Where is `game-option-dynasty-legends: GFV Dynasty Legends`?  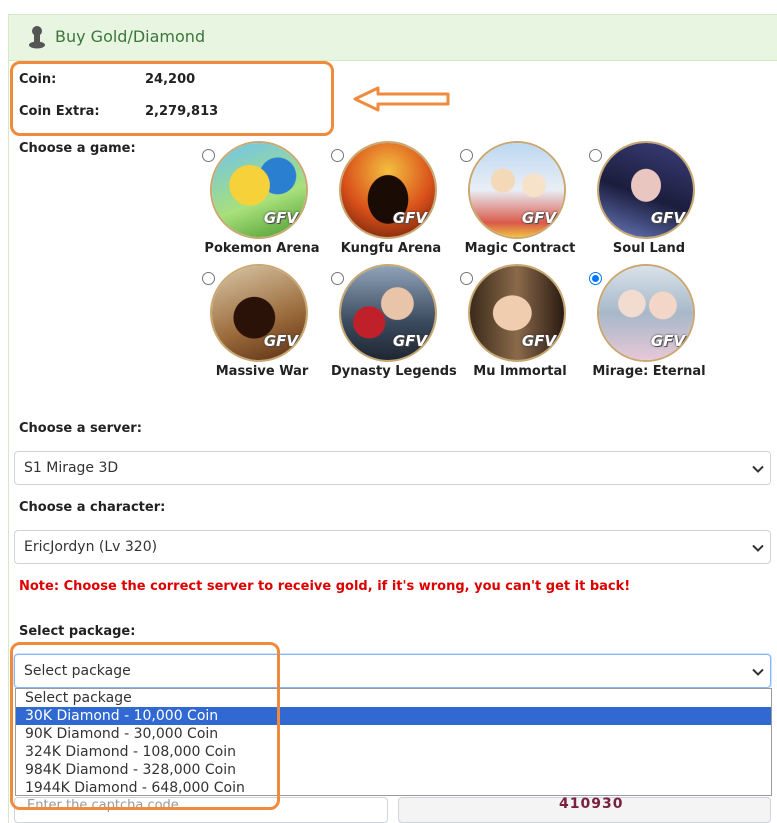 game-option-dynasty-legends: GFV Dynasty Legends is located at coordinates (395, 324).